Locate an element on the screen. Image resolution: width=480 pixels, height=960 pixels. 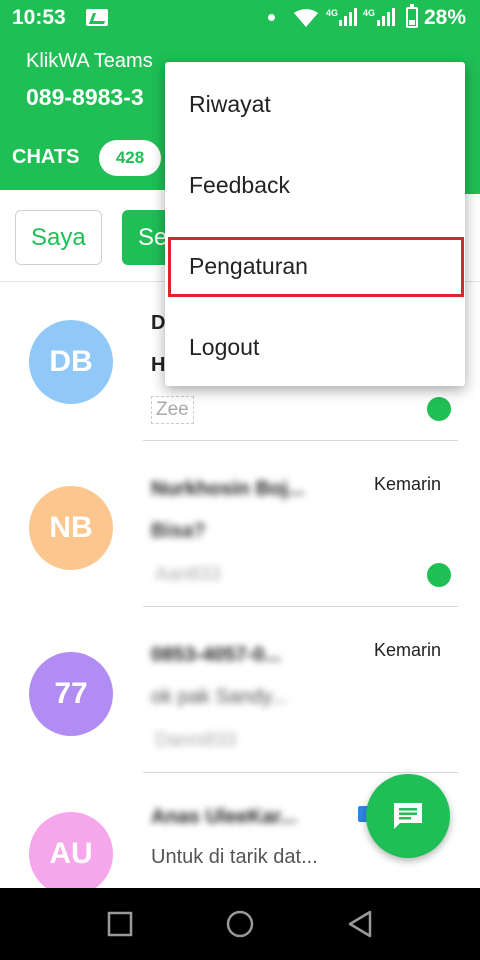
network-type-label: 4G is located at coordinates (332, 13).